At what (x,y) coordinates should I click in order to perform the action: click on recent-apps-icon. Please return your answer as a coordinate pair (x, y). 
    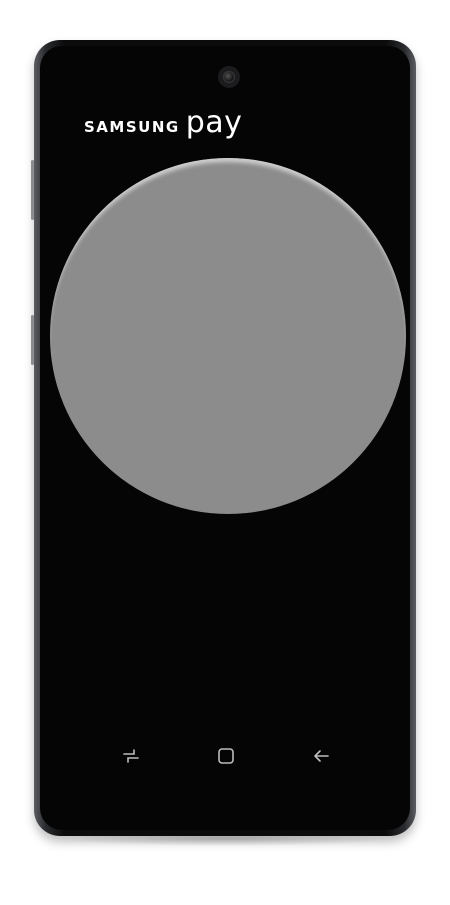
    Looking at the image, I should click on (131, 756).